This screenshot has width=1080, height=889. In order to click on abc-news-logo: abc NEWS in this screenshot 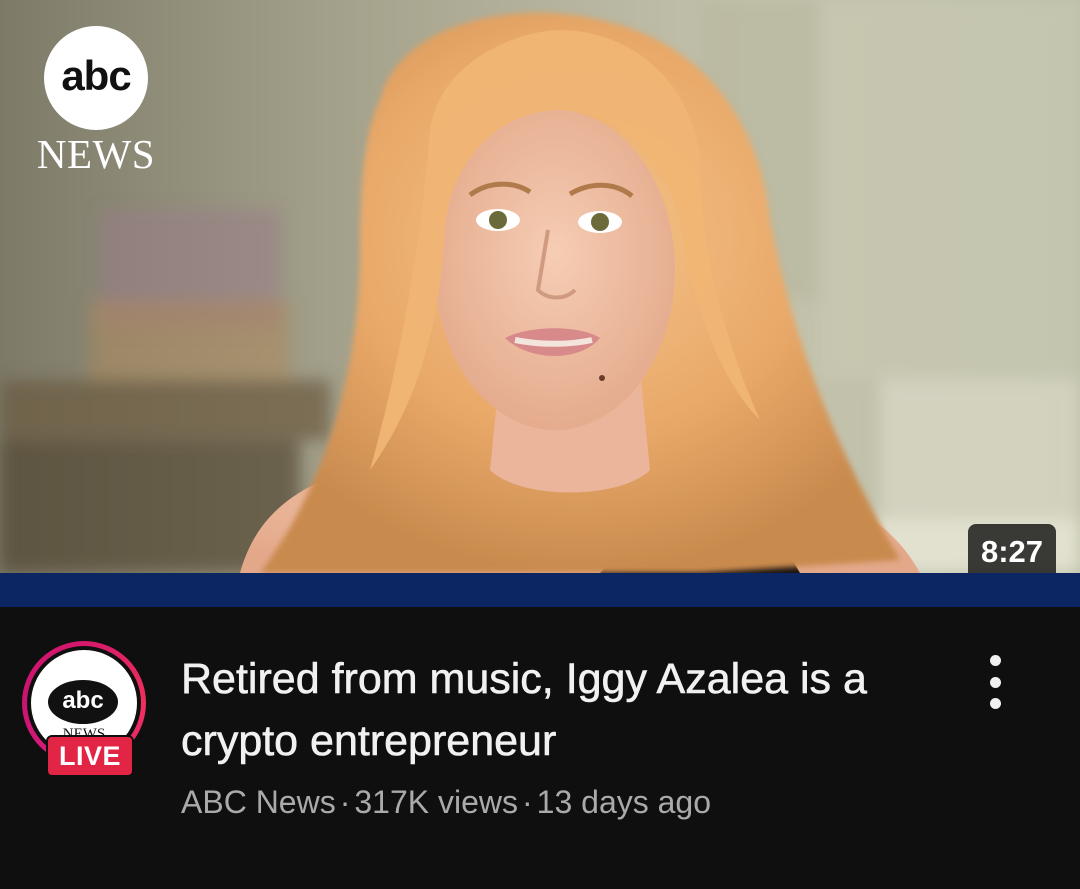, I will do `click(96, 101)`.